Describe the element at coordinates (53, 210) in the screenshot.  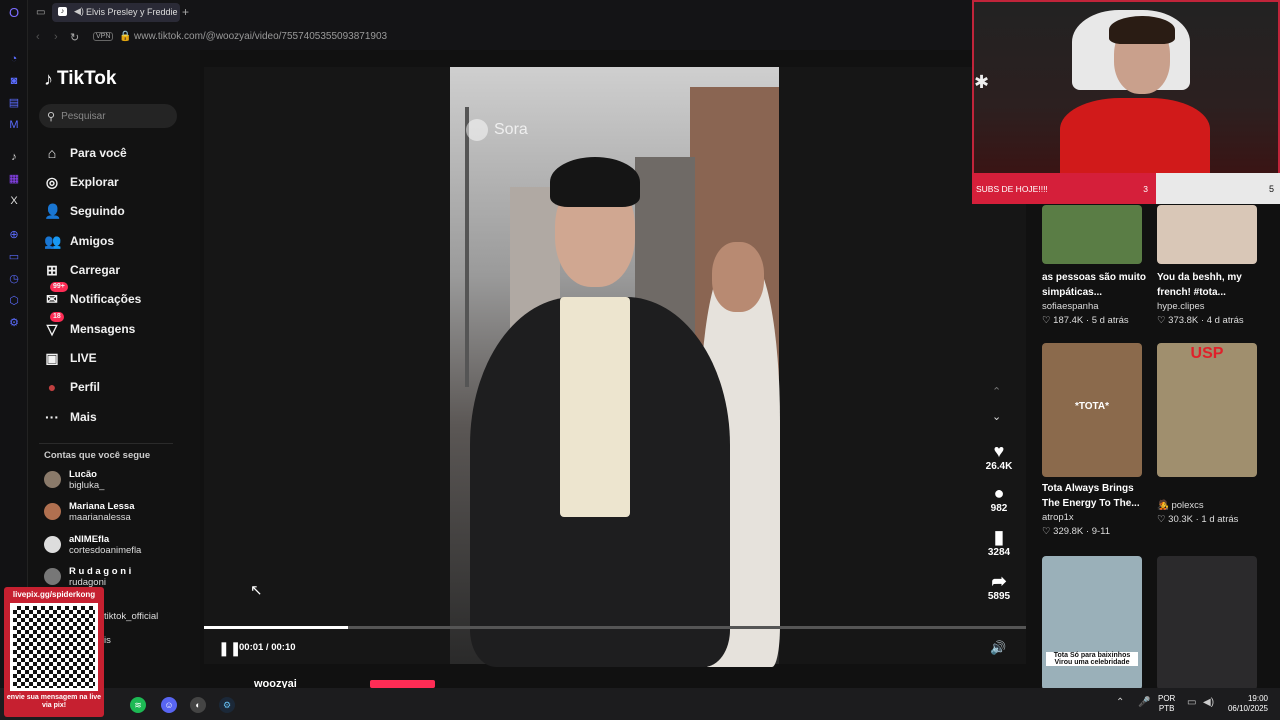
I see `following-icon: 👤` at that location.